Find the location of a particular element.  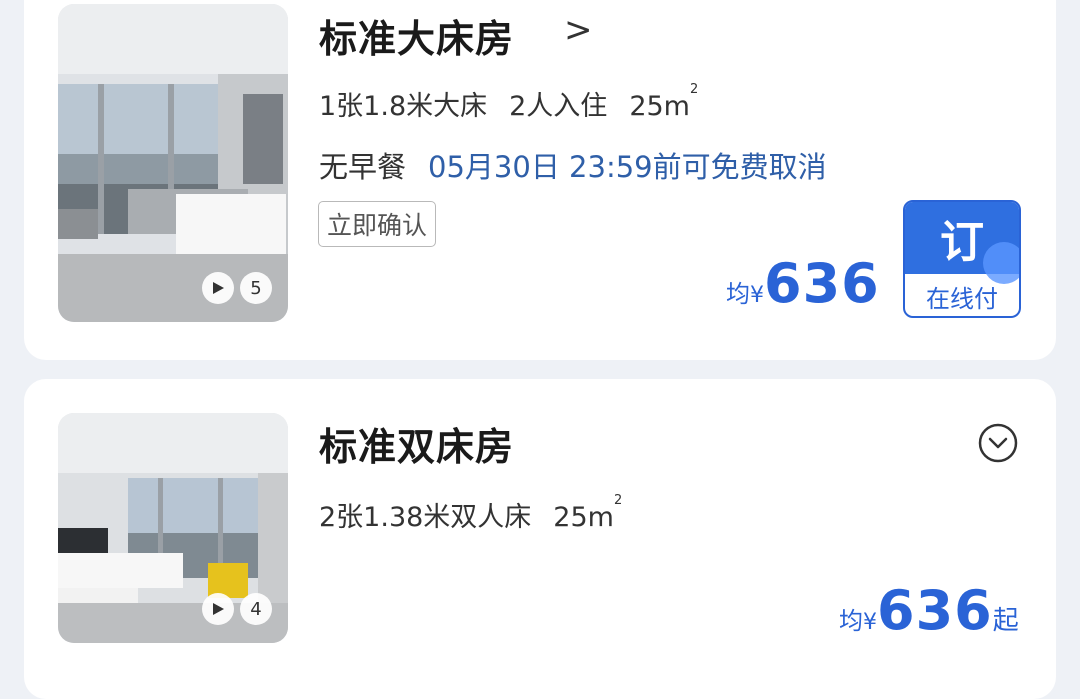

room-title: 标准大床房 is located at coordinates (416, 35).